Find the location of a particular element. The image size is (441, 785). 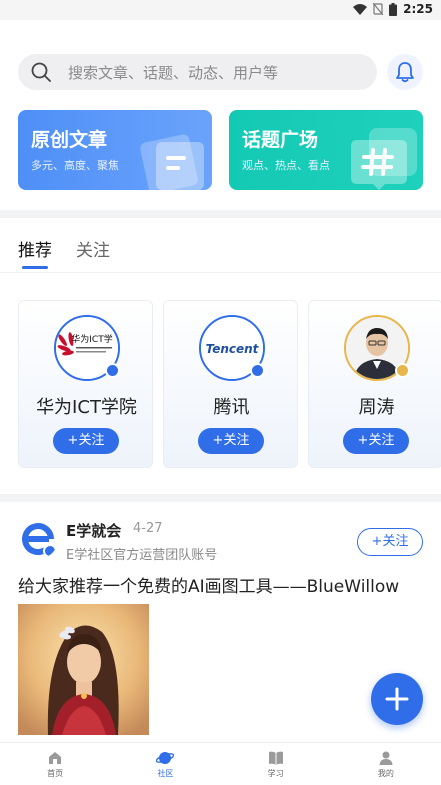

search-input: 搜索文章、话题、动态、用户等 is located at coordinates (197, 72).